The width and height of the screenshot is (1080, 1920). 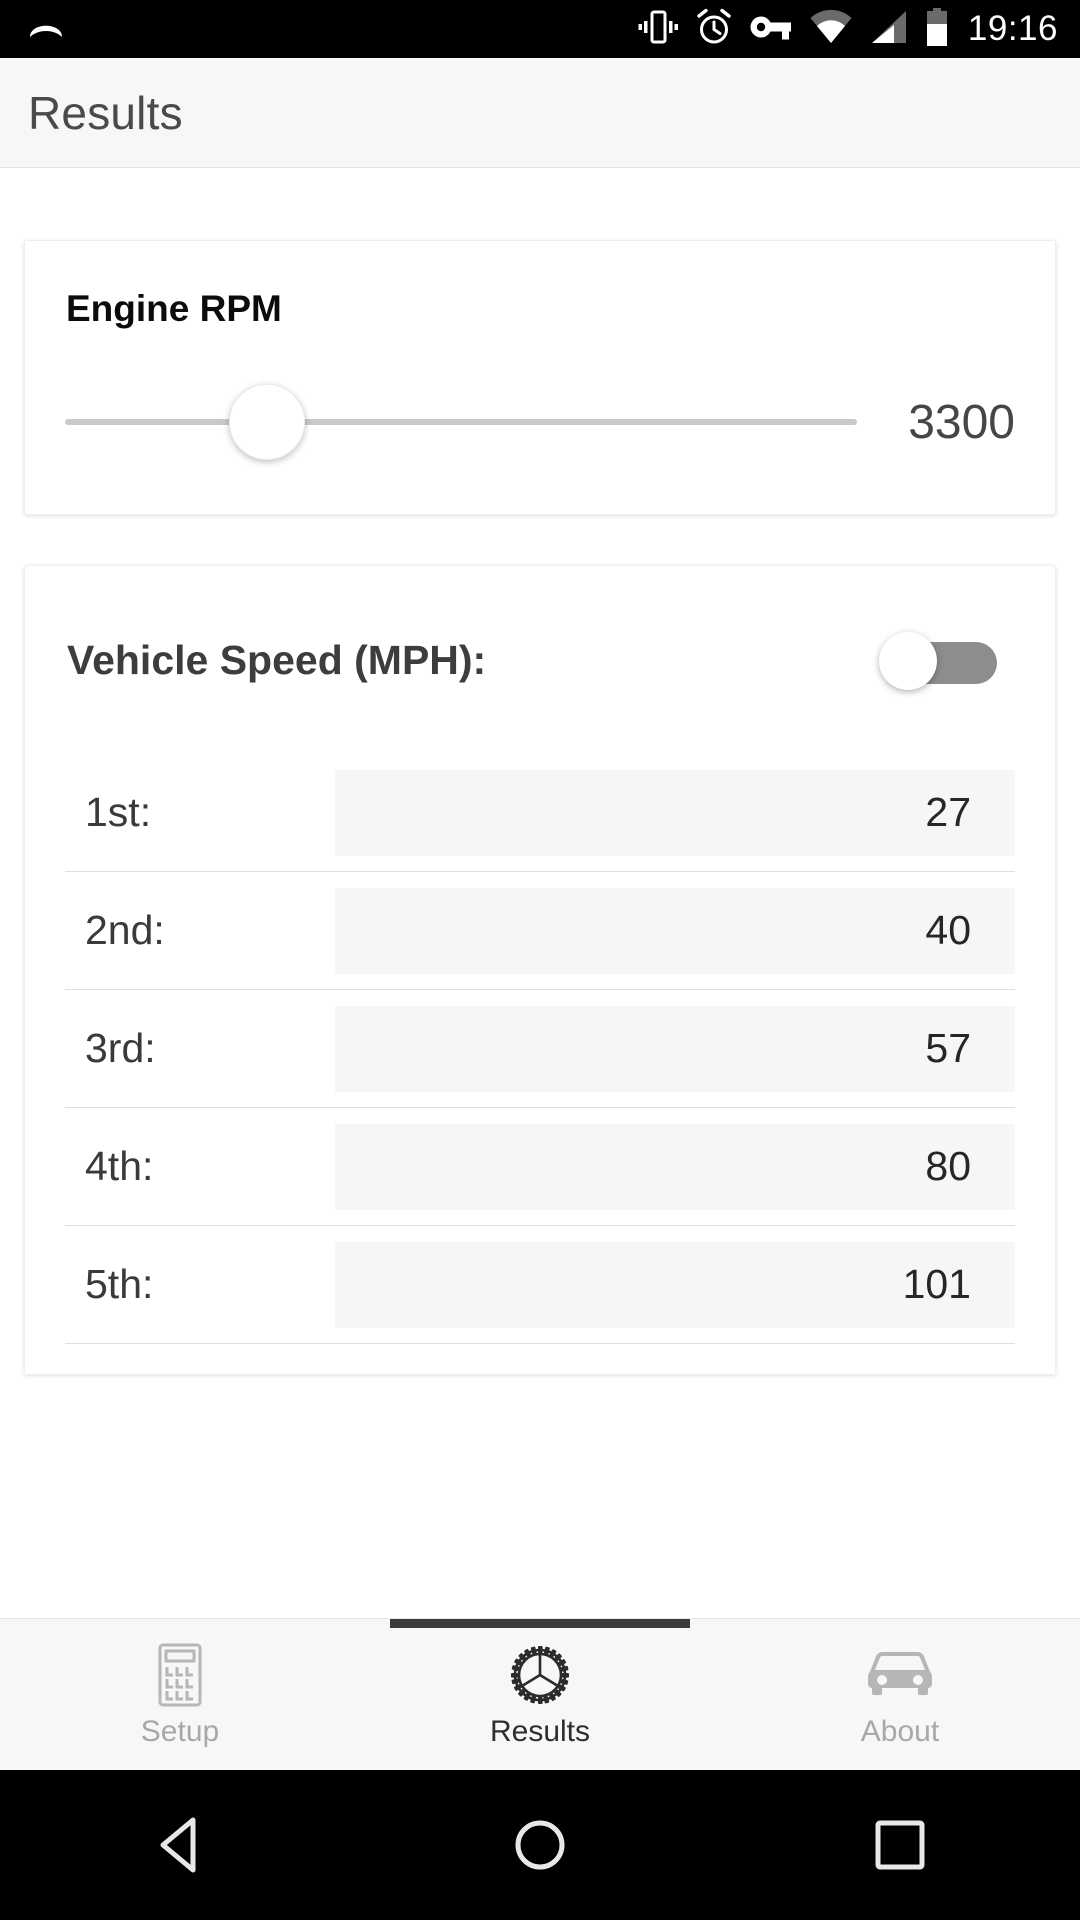 I want to click on slider-track, so click(x=461, y=422).